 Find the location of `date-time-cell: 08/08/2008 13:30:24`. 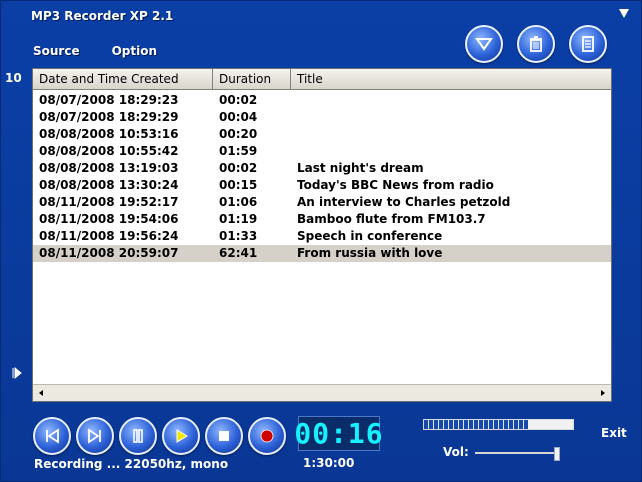

date-time-cell: 08/08/2008 13:30:24 is located at coordinates (109, 185).